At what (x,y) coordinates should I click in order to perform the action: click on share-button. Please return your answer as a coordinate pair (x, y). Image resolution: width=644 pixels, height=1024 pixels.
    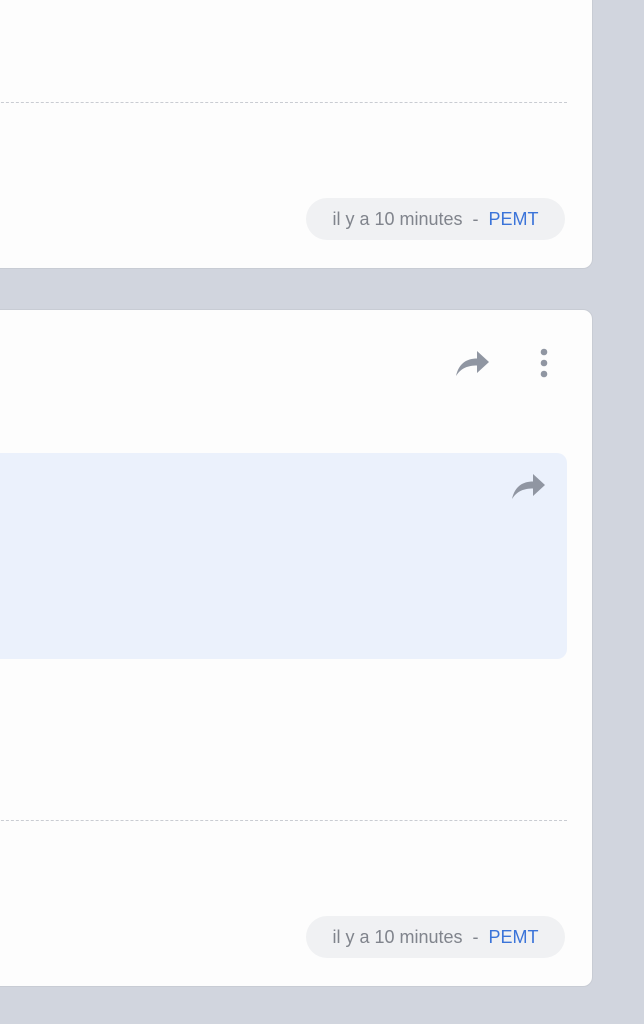
    Looking at the image, I should click on (473, 363).